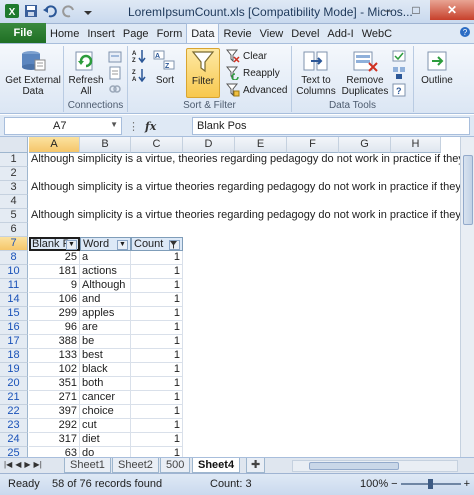 Image resolution: width=474 pixels, height=495 pixels. What do you see at coordinates (14, 272) in the screenshot?
I see `row-header-10: 10` at bounding box center [14, 272].